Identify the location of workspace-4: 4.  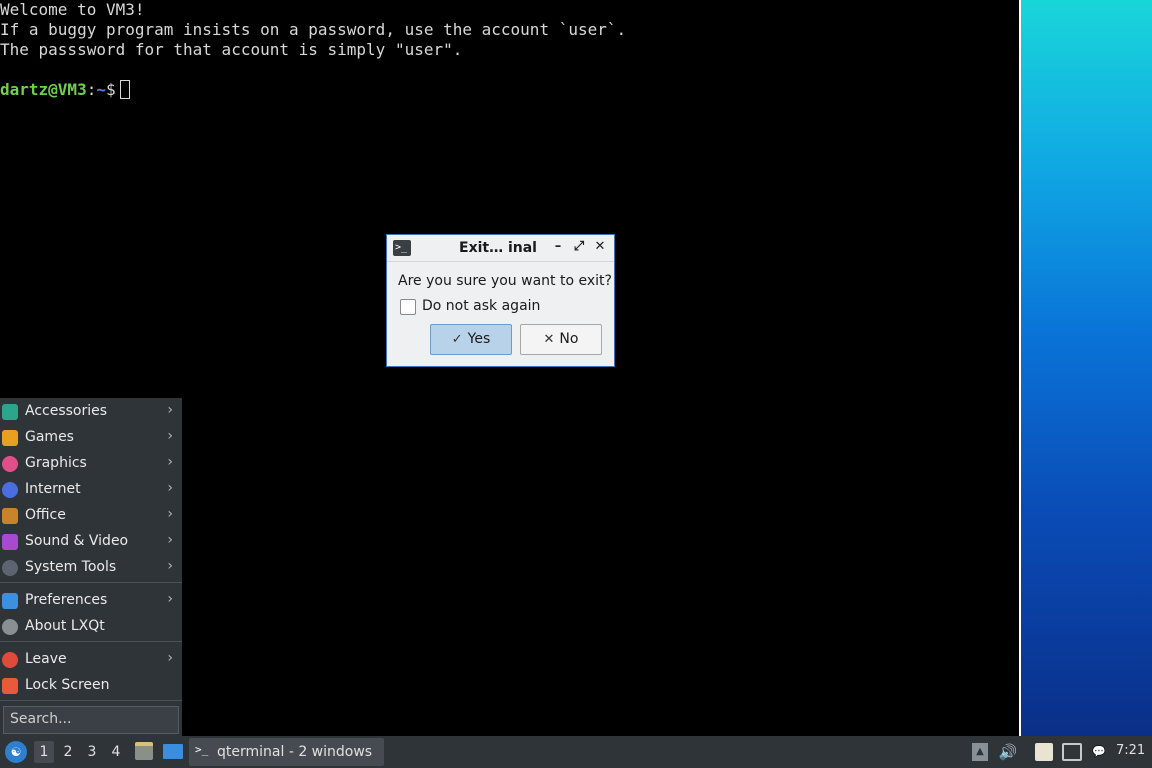
(116, 752).